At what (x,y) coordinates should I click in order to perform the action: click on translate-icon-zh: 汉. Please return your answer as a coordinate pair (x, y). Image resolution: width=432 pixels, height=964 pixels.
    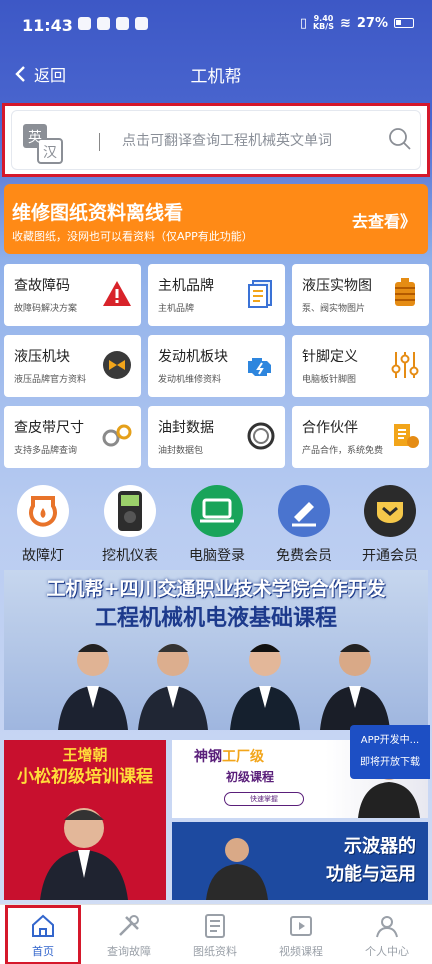
    Looking at the image, I should click on (50, 153).